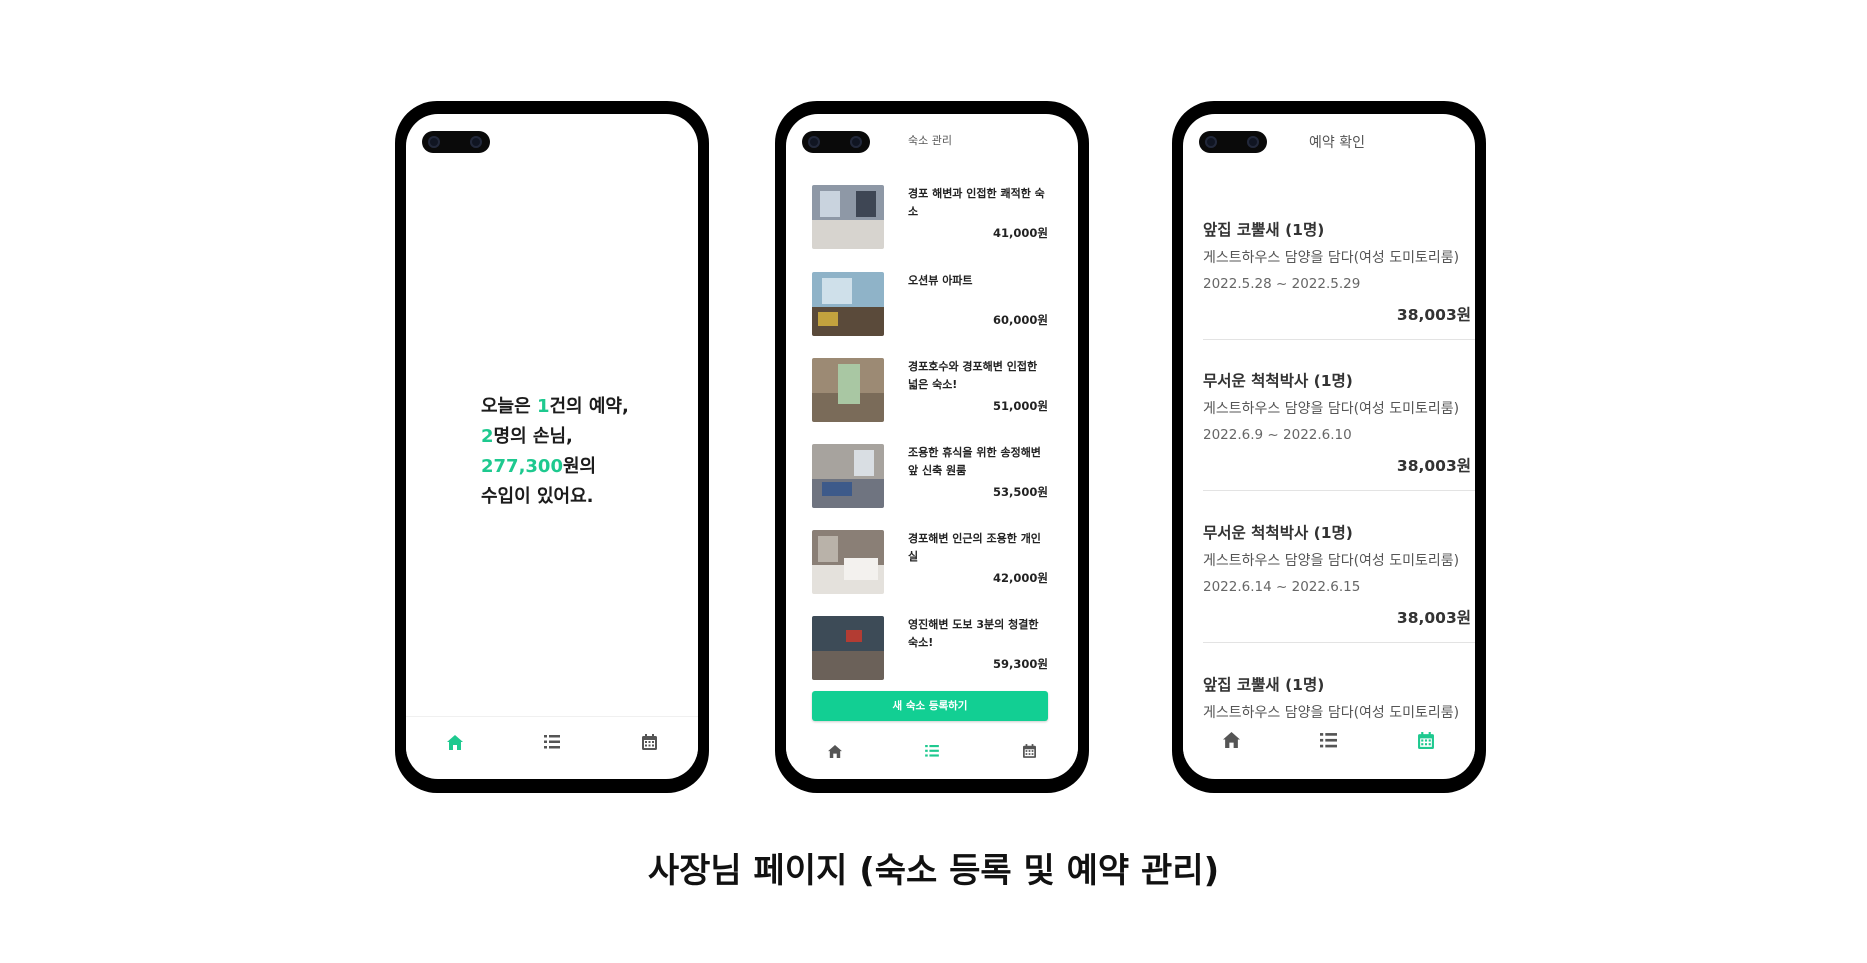  What do you see at coordinates (589, 406) in the screenshot?
I see `summary-text: 건의 예약,` at bounding box center [589, 406].